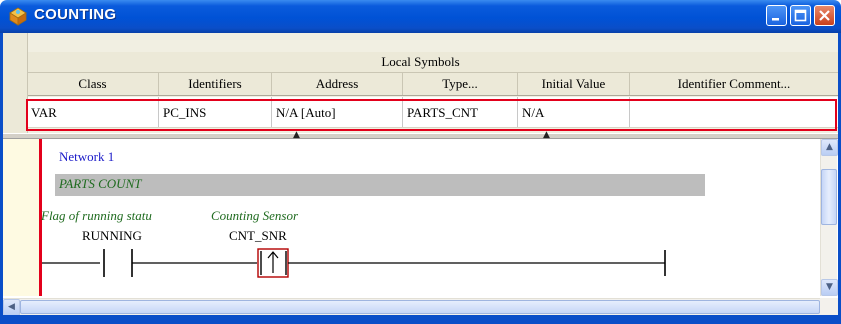  Describe the element at coordinates (215, 84) in the screenshot. I see `column-header-identifiers: Identifiers` at that location.